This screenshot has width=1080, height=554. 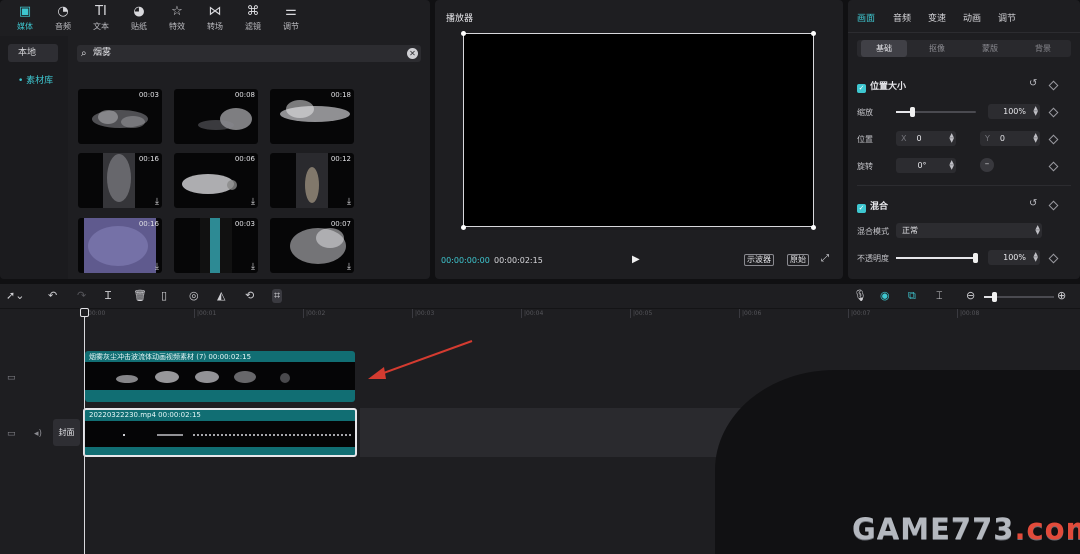 I want to click on blend-mode-select: 正常 ▲ ▼, so click(x=969, y=230).